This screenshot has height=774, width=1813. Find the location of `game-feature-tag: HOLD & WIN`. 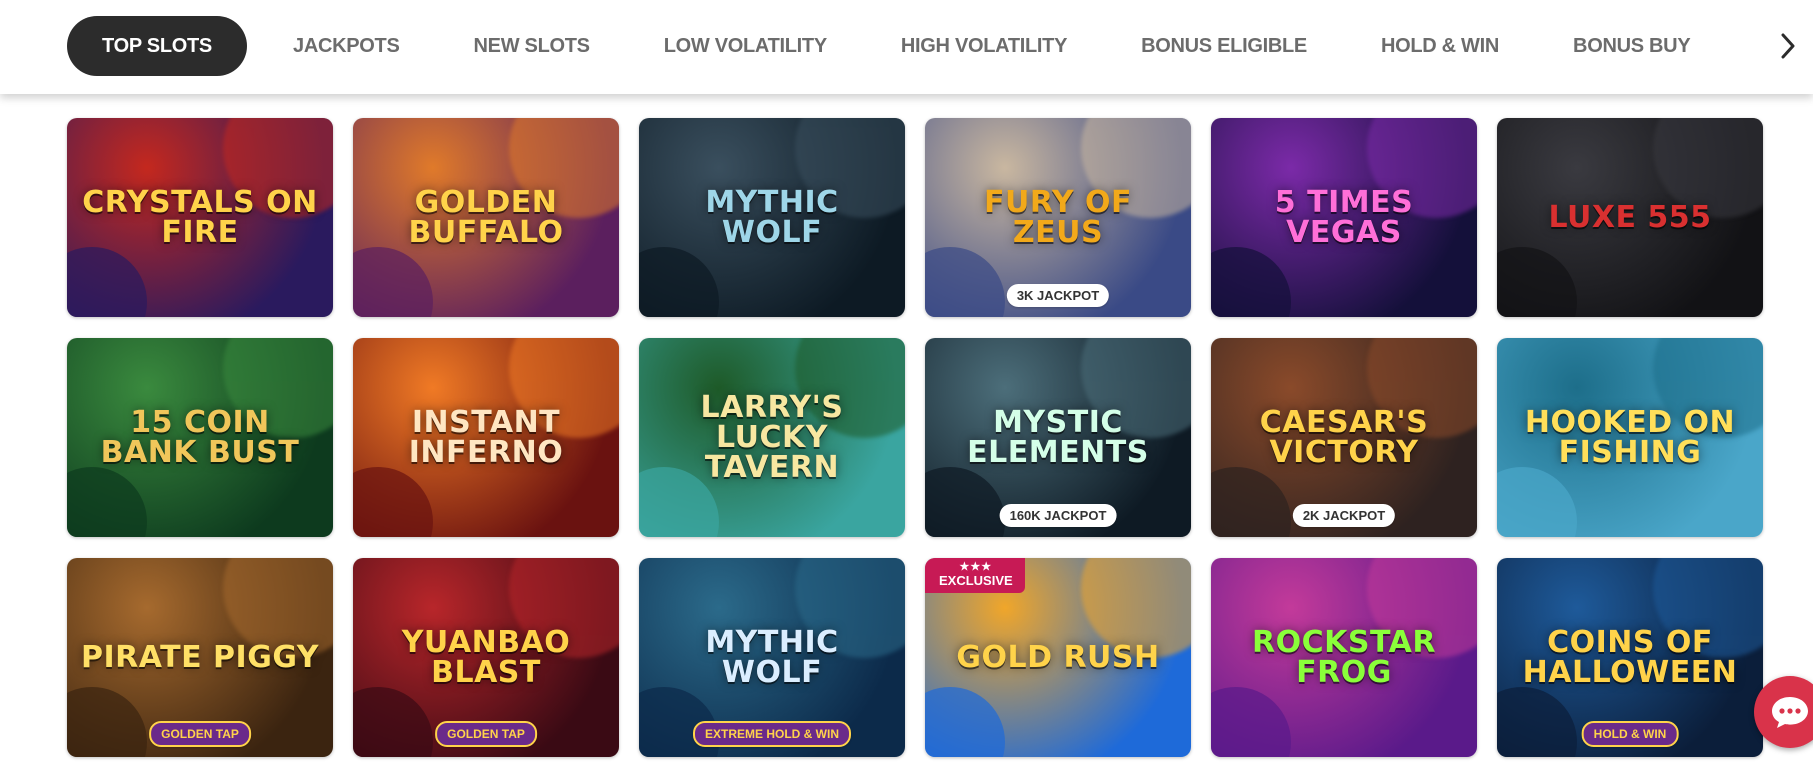

game-feature-tag: HOLD & WIN is located at coordinates (1630, 734).